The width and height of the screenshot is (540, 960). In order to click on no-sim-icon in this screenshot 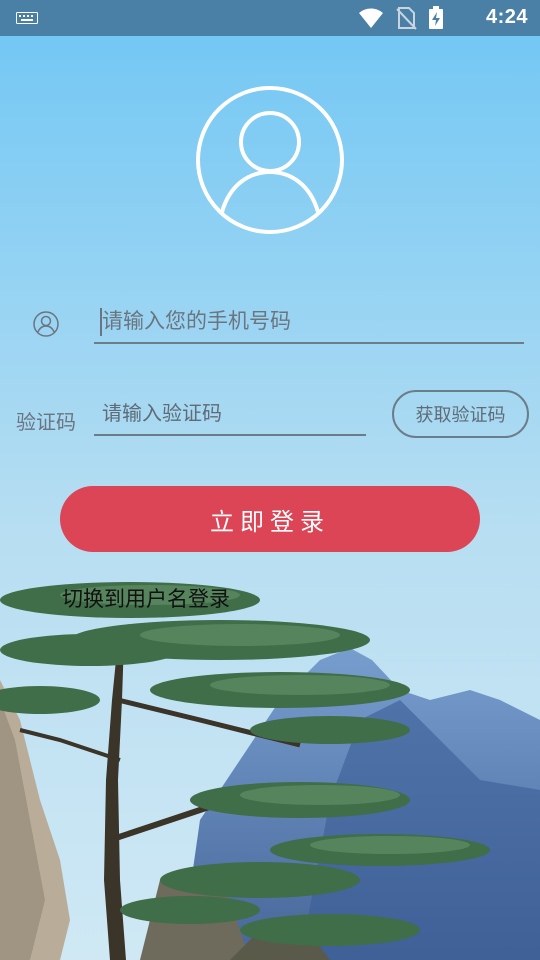, I will do `click(406, 18)`.